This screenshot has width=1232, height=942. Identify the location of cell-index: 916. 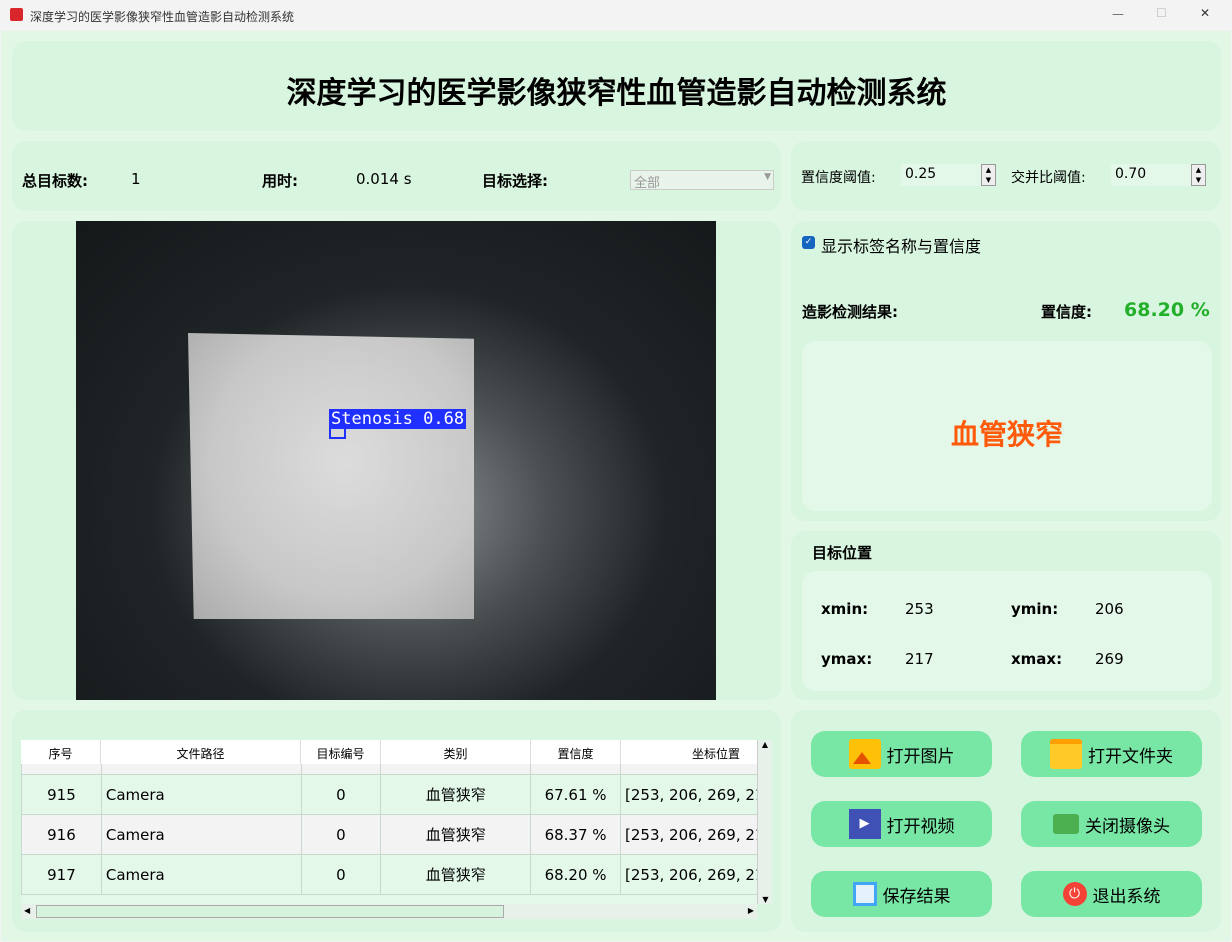
(61, 834).